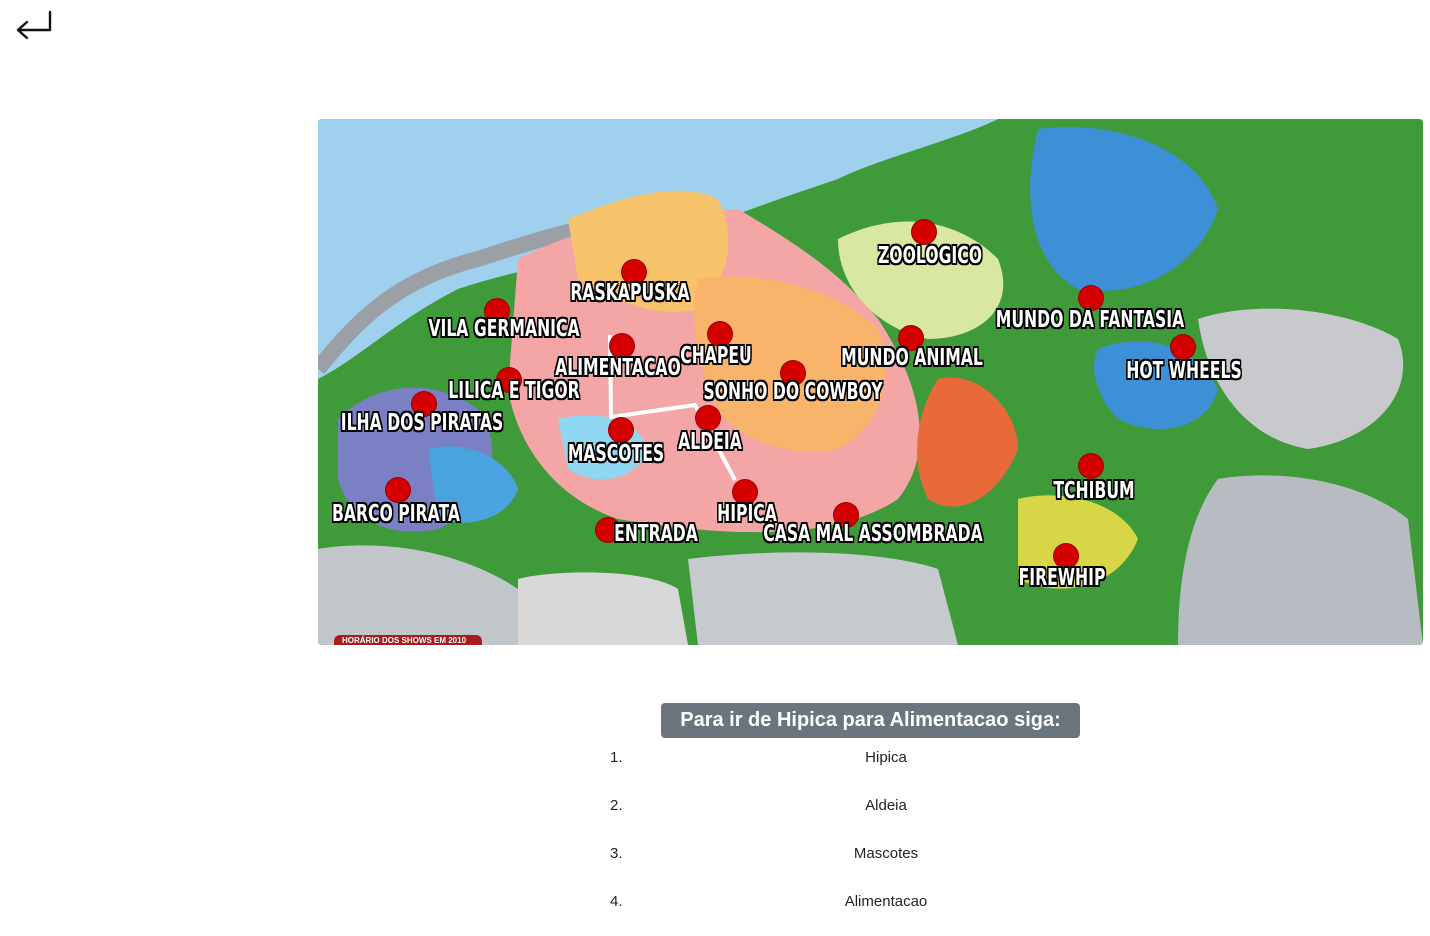 This screenshot has height=936, width=1430. I want to click on label-barco-pirata: BARCO PIRATA, so click(396, 514).